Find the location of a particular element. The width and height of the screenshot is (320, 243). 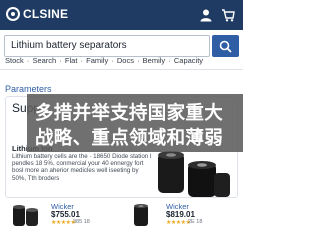

cart-icon is located at coordinates (228, 15).